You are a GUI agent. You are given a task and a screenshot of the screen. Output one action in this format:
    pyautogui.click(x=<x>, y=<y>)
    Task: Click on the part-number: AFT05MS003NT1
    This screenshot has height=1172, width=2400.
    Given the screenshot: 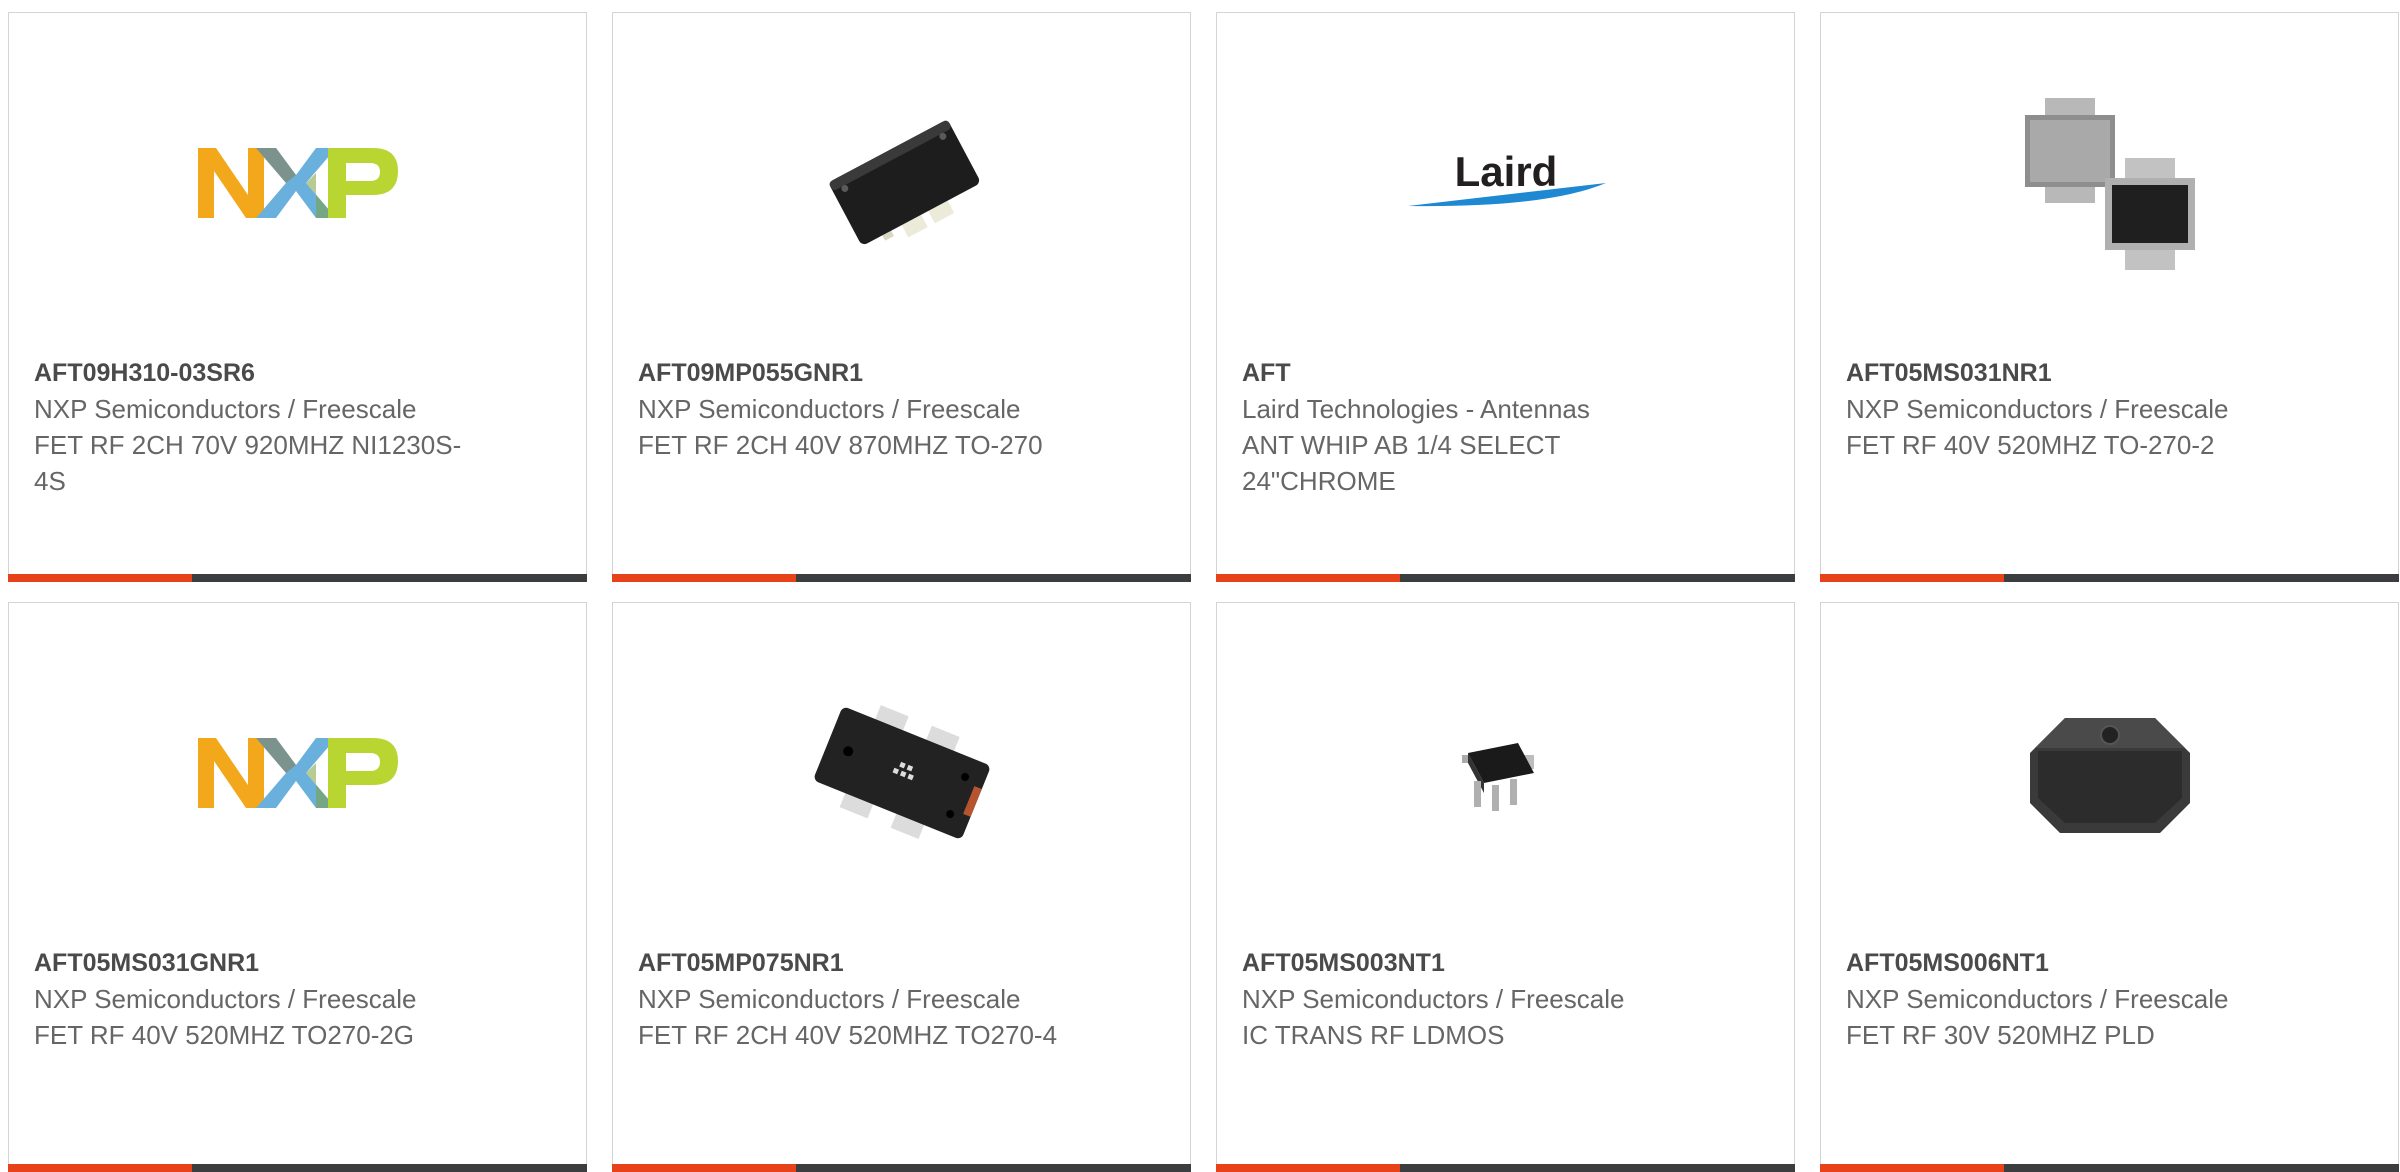 What is the action you would take?
    pyautogui.click(x=1457, y=963)
    